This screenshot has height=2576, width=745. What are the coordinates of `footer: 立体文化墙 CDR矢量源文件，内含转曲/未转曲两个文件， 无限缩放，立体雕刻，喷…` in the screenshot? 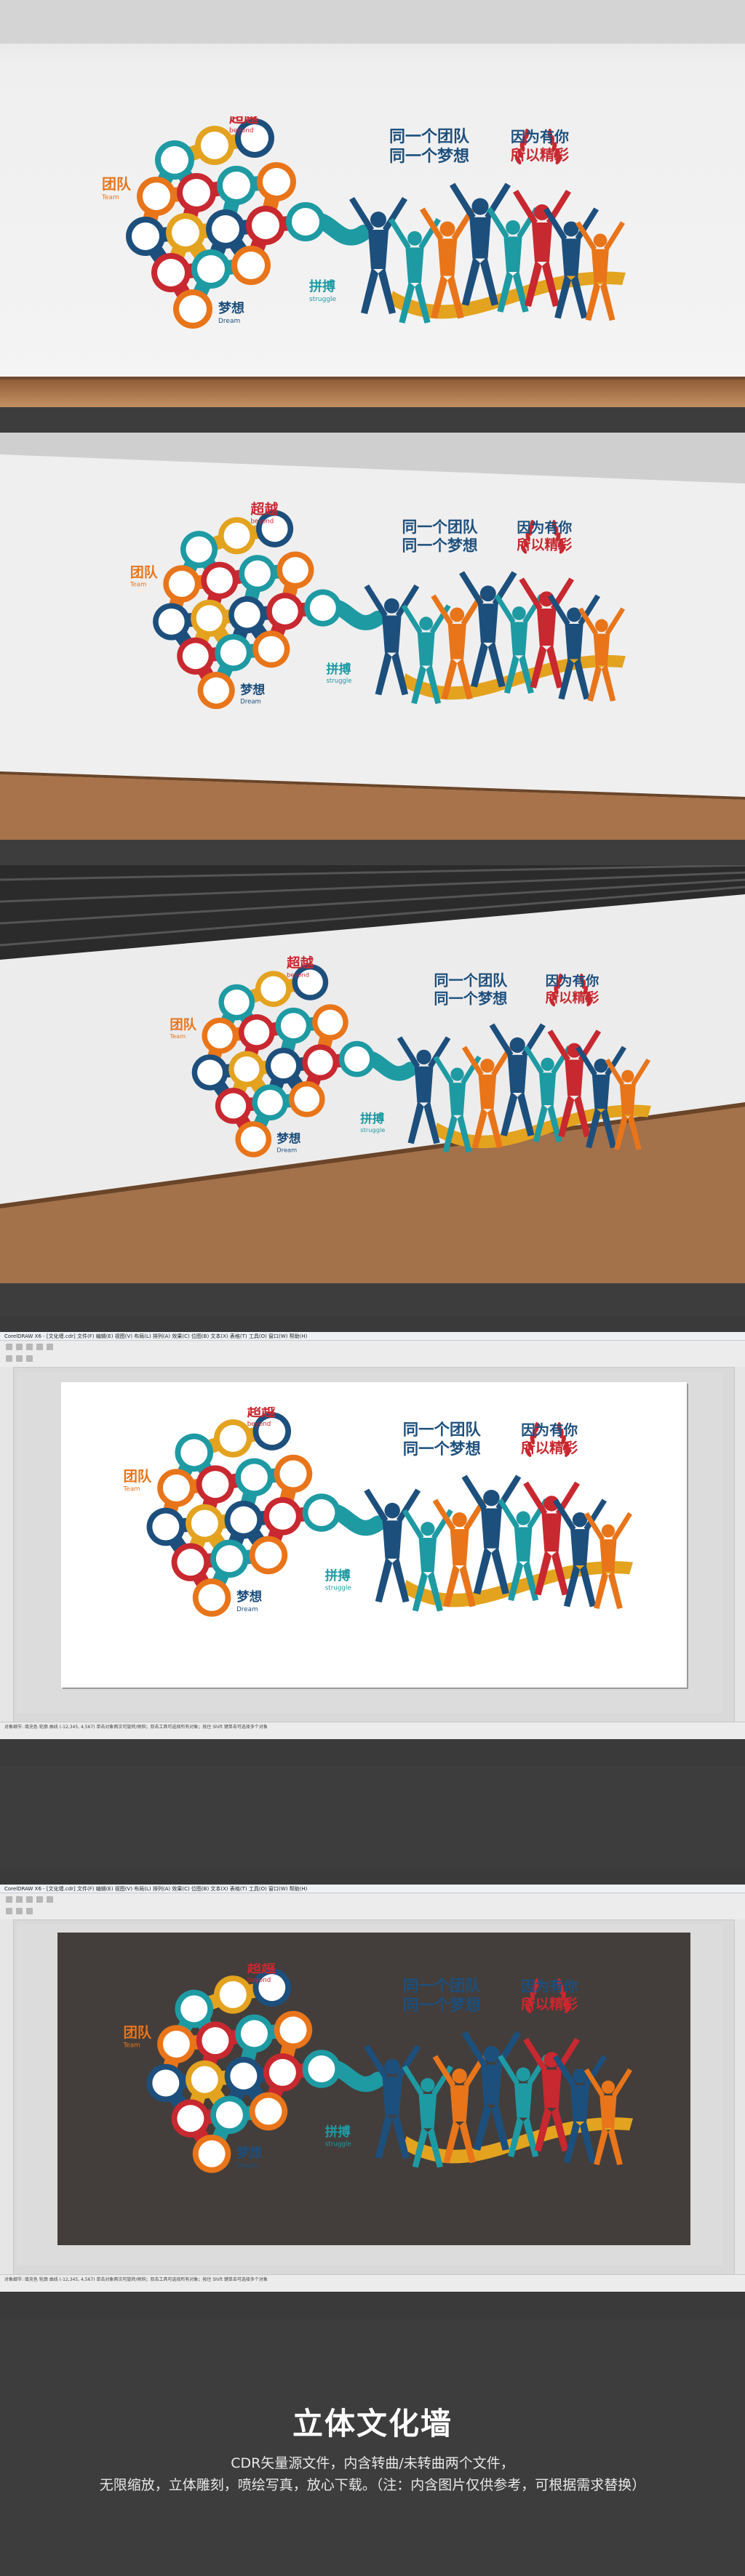 It's located at (372, 2447).